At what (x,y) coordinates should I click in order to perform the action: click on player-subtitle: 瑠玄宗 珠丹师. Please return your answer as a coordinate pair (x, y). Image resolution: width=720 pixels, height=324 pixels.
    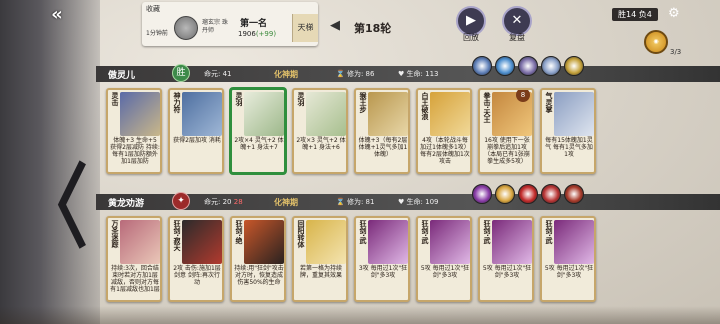
    Looking at the image, I should click on (215, 26).